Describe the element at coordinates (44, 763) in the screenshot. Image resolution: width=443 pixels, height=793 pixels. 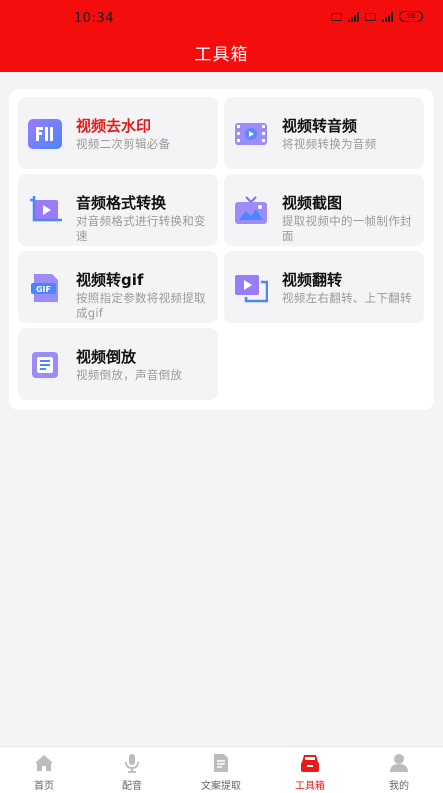
I see `home-icon` at that location.